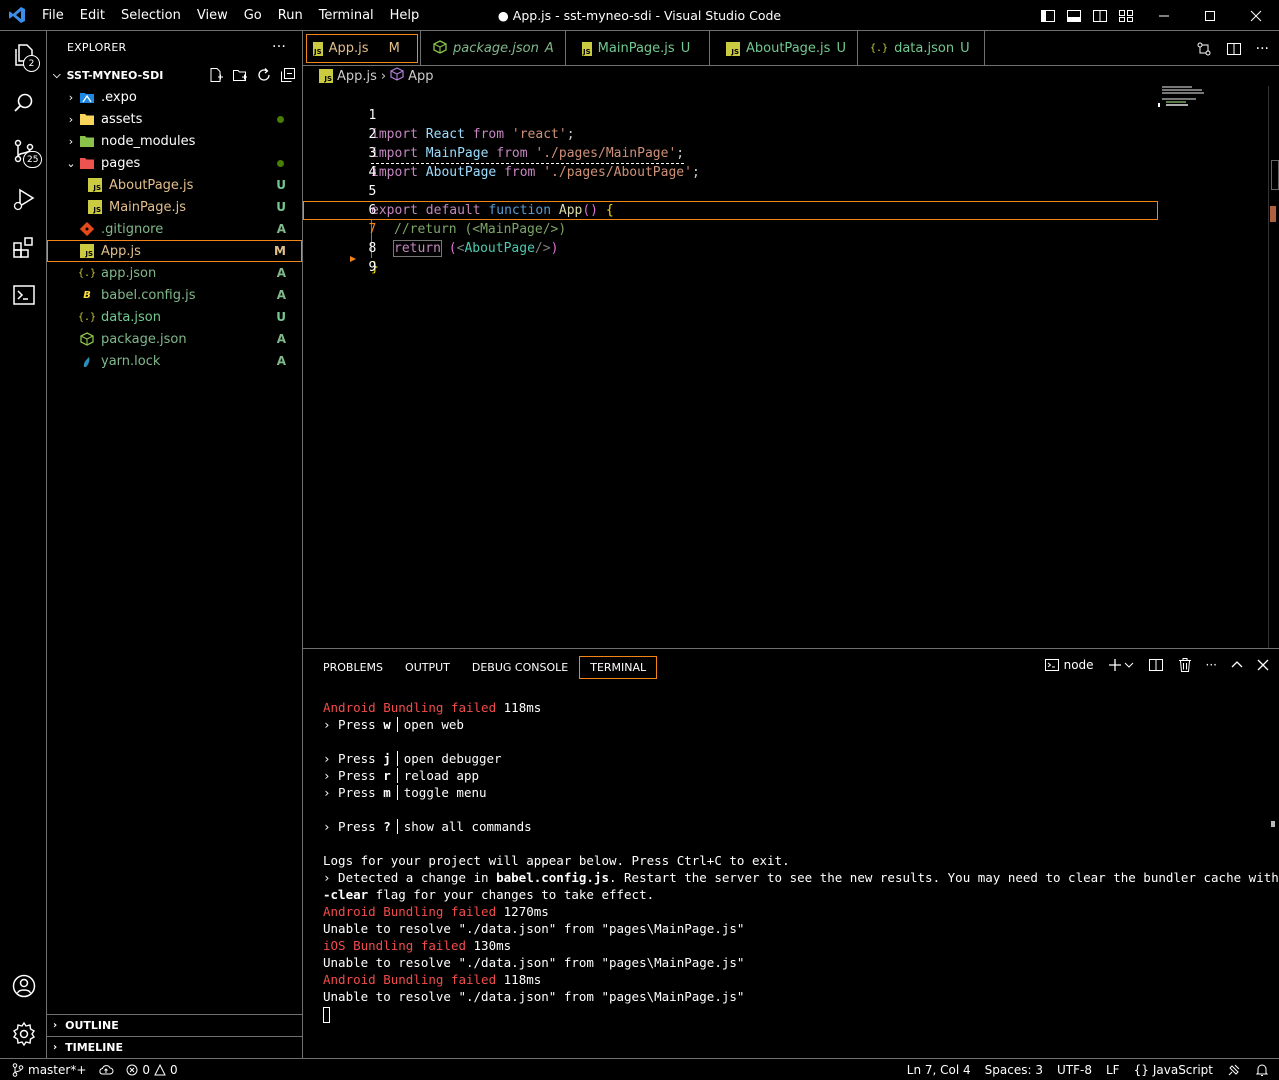 This screenshot has width=1279, height=1080. What do you see at coordinates (174, 251) in the screenshot?
I see `tree-file-app: JS App.js M` at bounding box center [174, 251].